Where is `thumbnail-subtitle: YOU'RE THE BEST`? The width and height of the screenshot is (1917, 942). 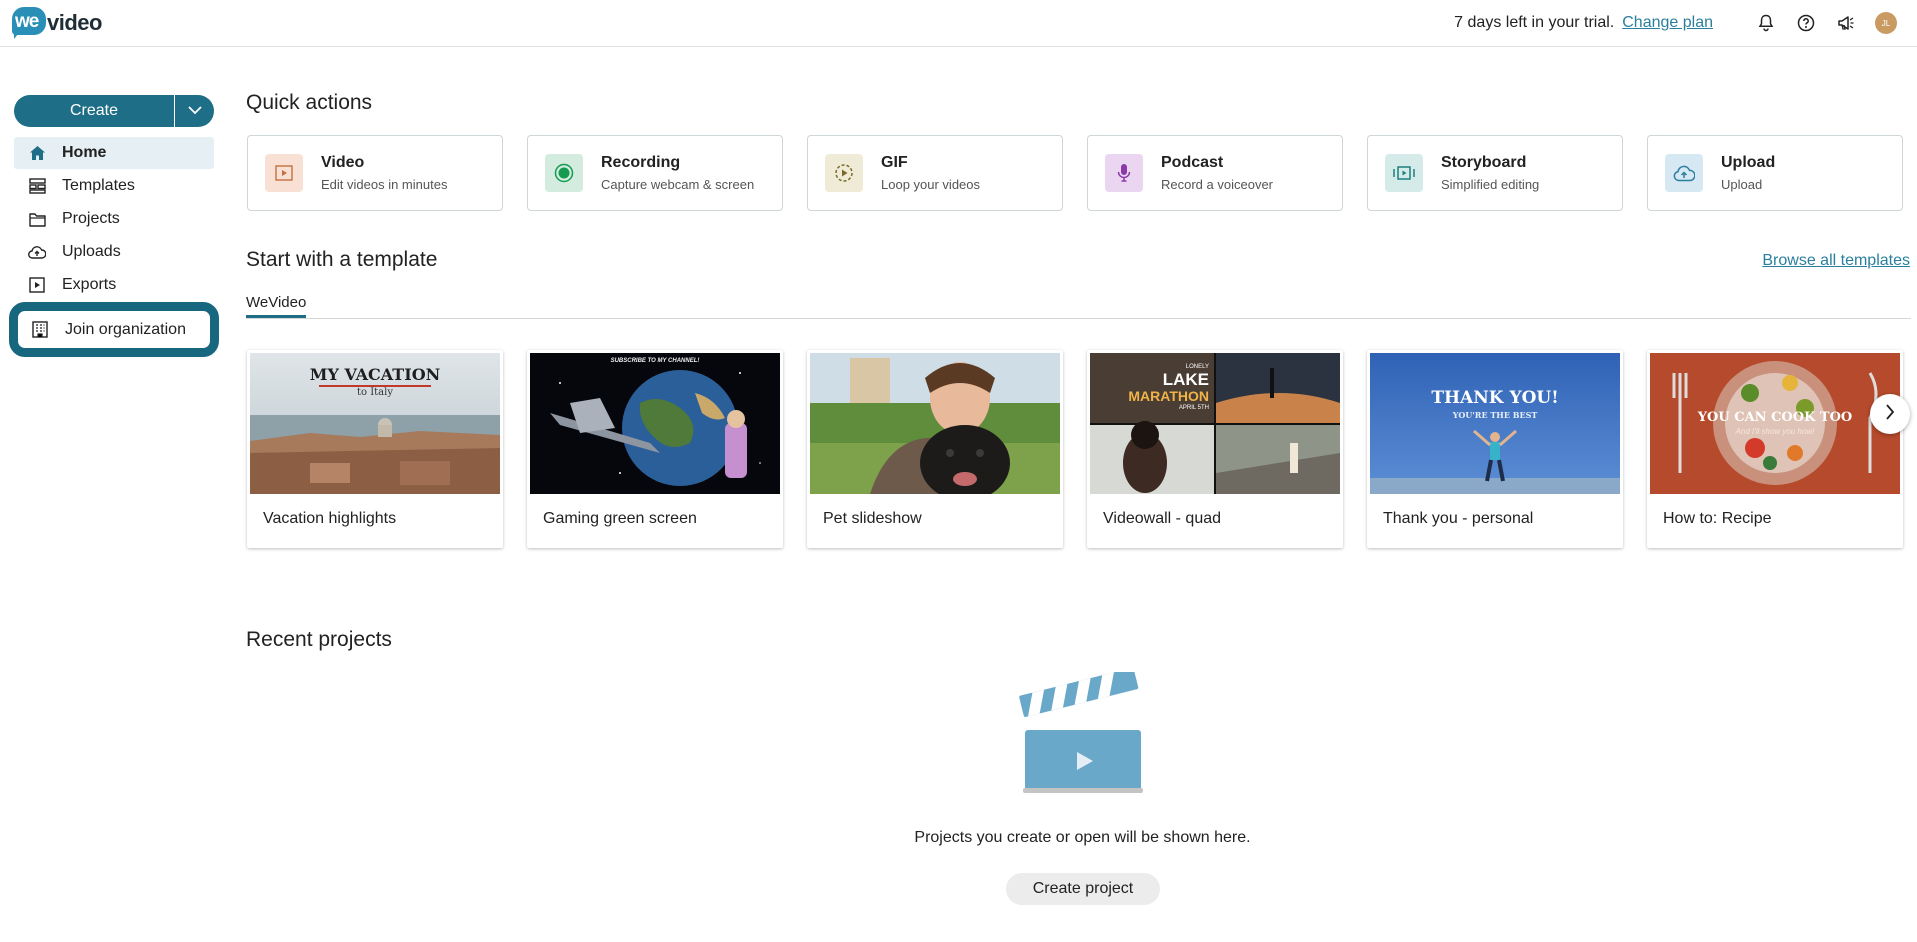 thumbnail-subtitle: YOU'RE THE BEST is located at coordinates (1495, 415).